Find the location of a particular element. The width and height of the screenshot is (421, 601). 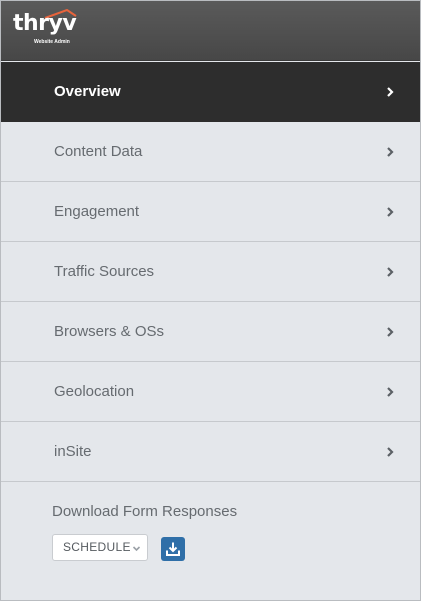

download-icon is located at coordinates (173, 549).